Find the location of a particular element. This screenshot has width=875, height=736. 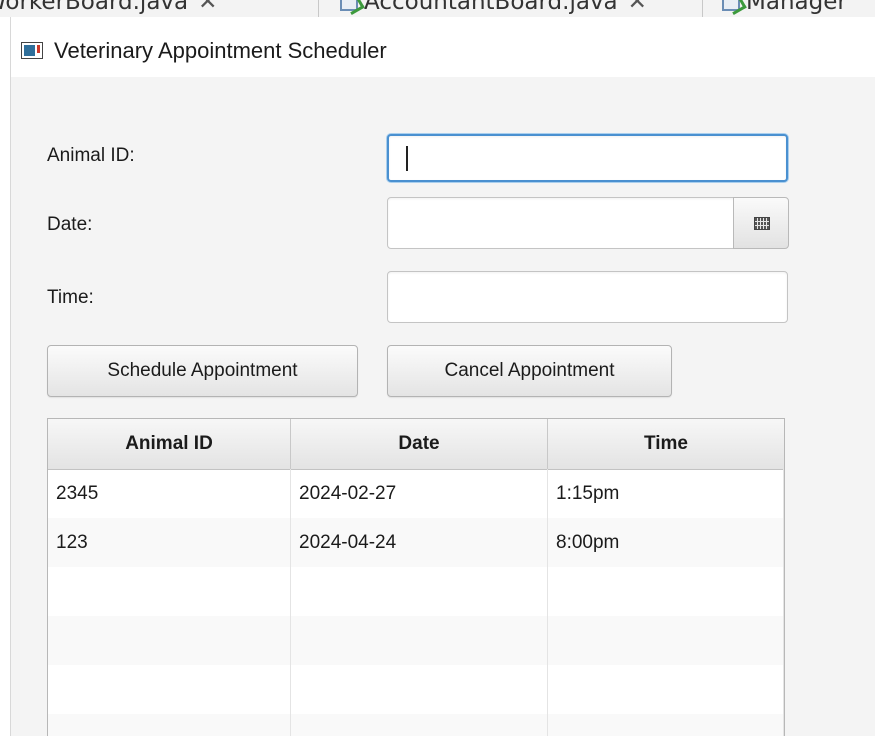

editor-tab-workerboard: WorkerBoard.java ✕ is located at coordinates (108, 8).